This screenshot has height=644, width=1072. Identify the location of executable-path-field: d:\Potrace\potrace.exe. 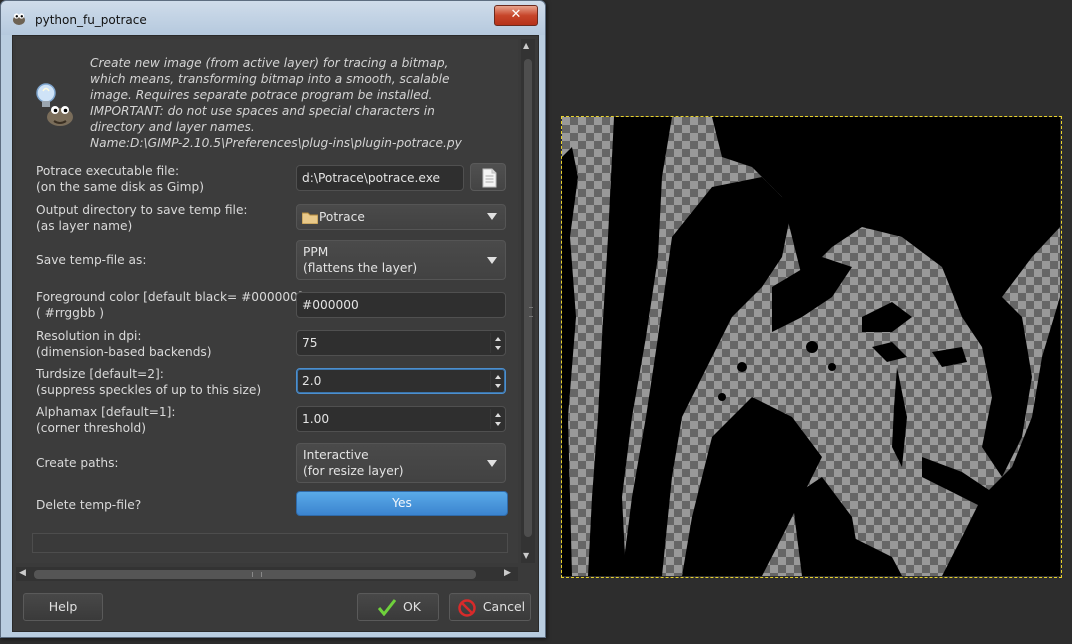
(380, 178).